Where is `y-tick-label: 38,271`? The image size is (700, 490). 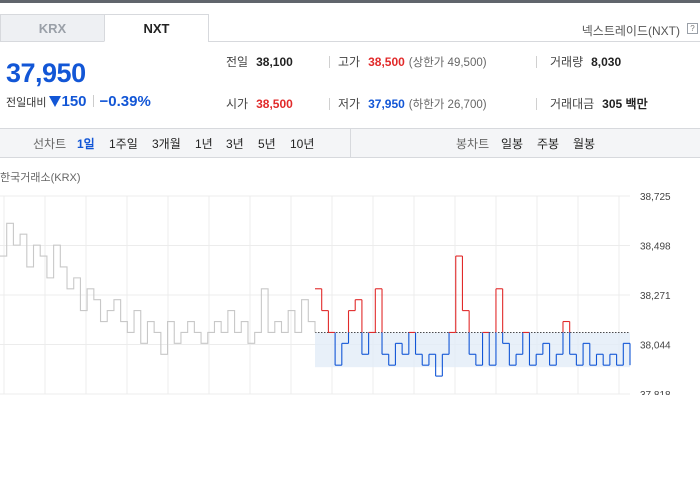 y-tick-label: 38,271 is located at coordinates (655, 296).